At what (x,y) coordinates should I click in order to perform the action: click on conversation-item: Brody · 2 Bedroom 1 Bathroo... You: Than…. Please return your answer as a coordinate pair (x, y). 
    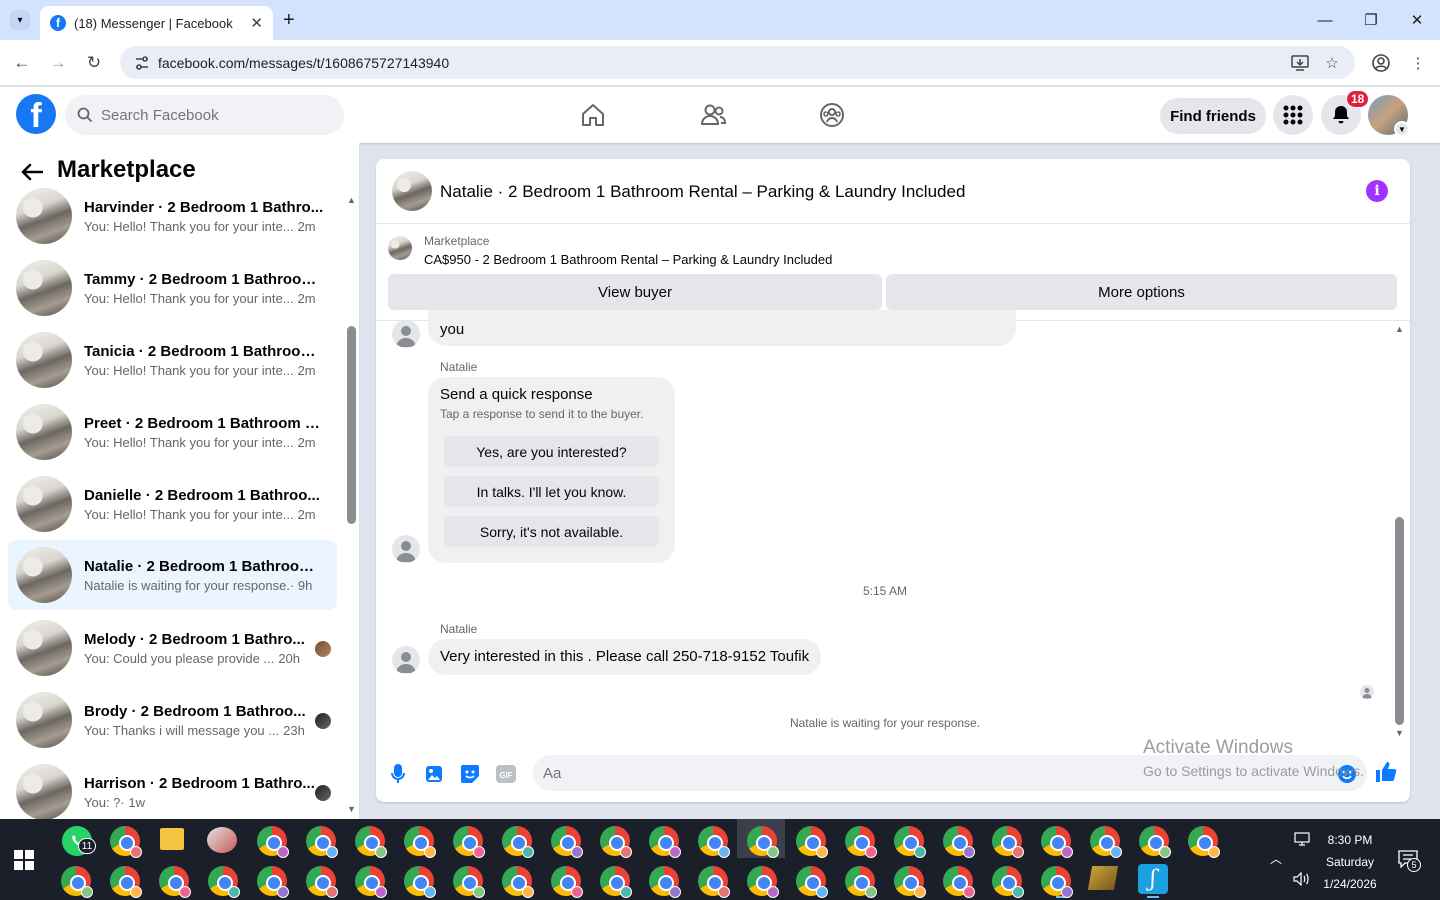
    Looking at the image, I should click on (172, 720).